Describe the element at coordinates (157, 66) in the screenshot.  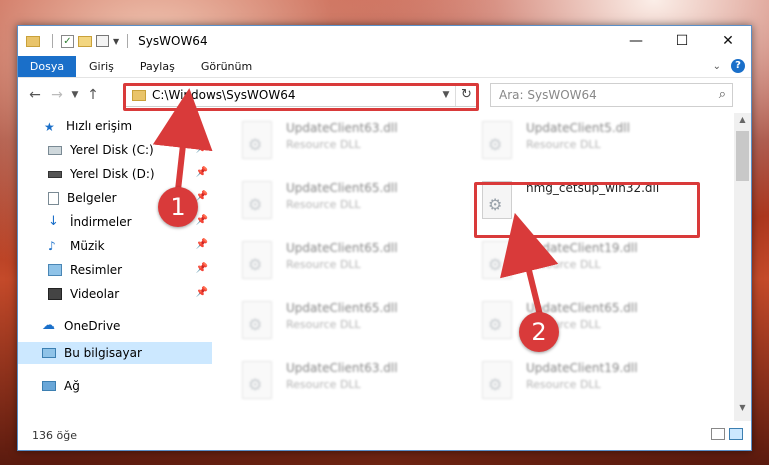
I see `tab-share: Paylaş` at that location.